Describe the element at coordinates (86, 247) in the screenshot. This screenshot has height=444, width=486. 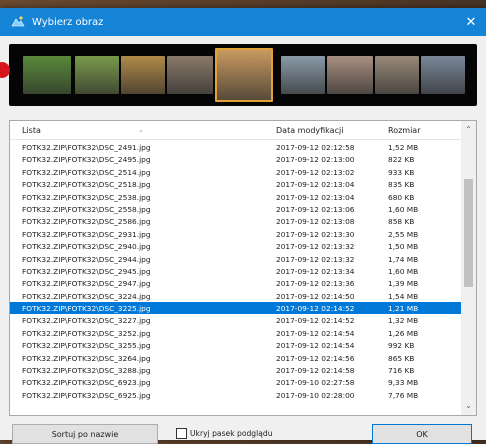
I see `file-name-cell: FOTK32.ZIP\FOTK32\DSC_2940.jpg` at that location.